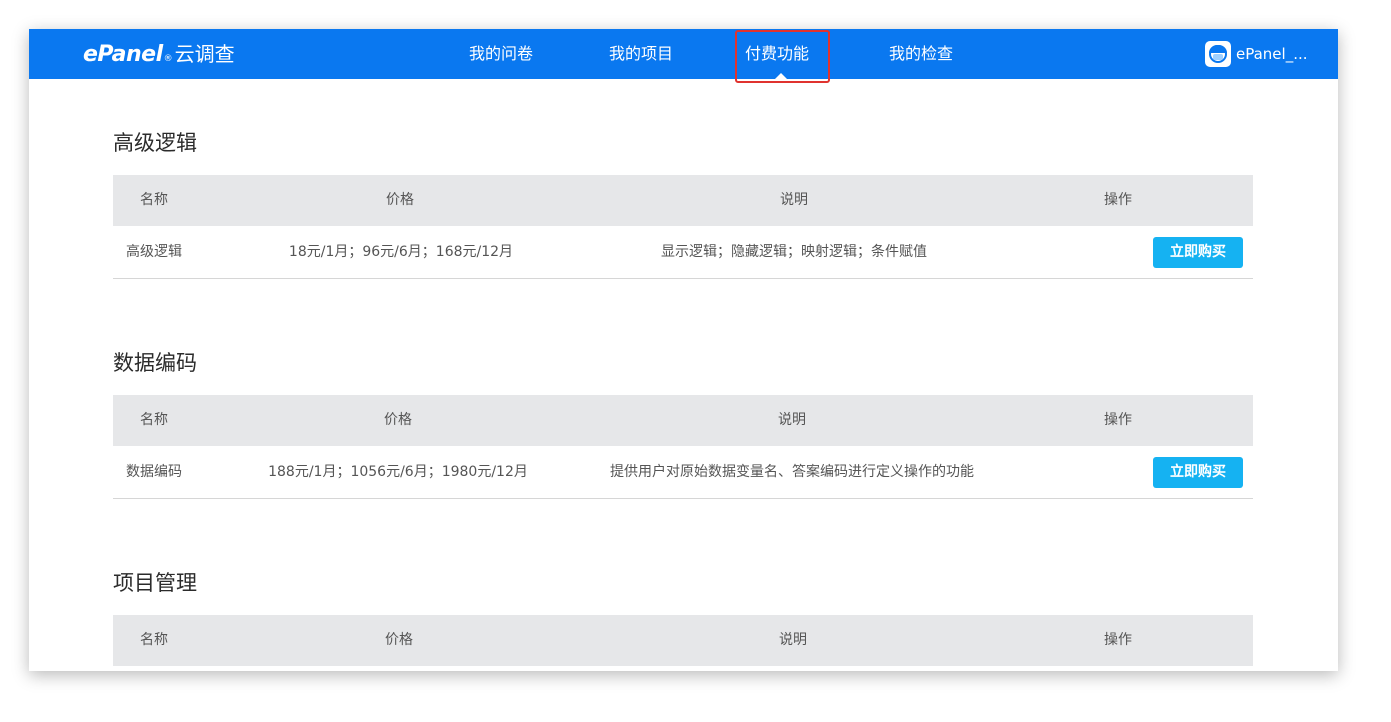  I want to click on nav-active-caret-icon, so click(781, 76).